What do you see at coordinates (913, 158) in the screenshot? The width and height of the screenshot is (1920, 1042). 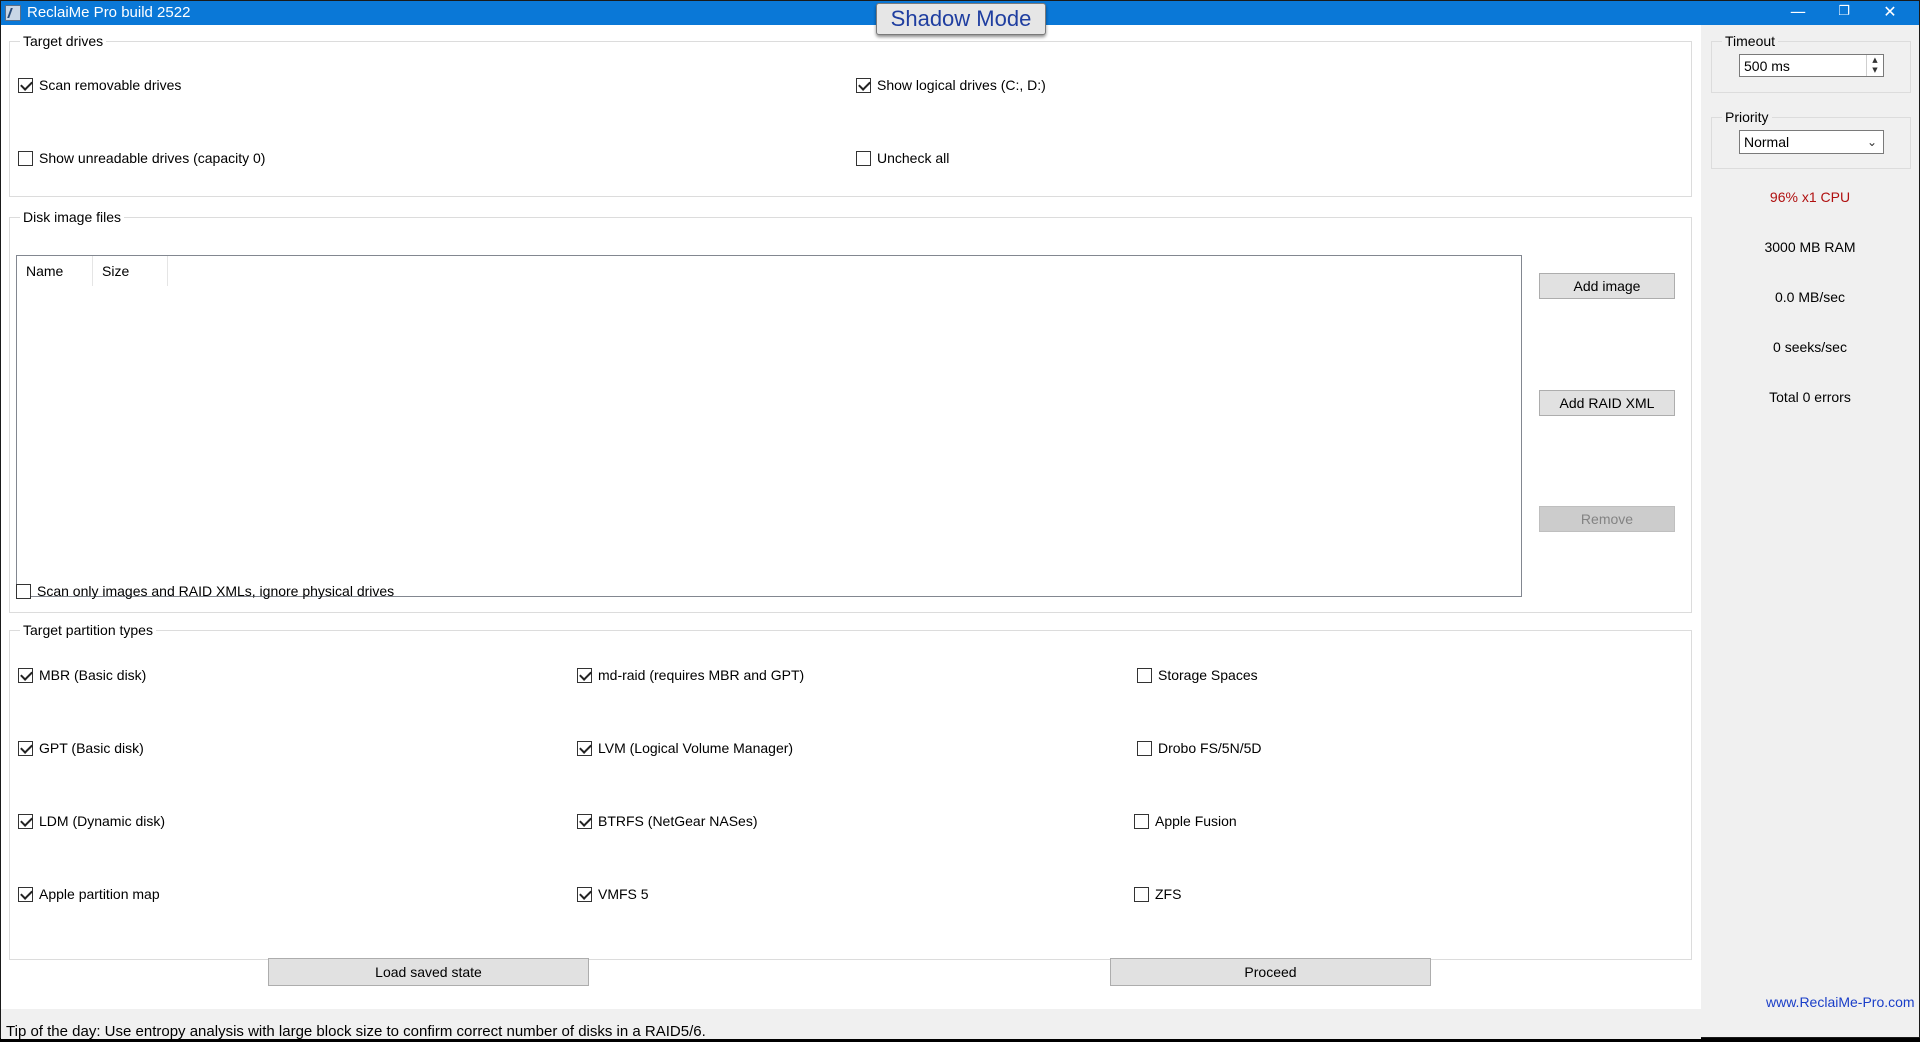 I see `checkbox-label: Uncheck all` at bounding box center [913, 158].